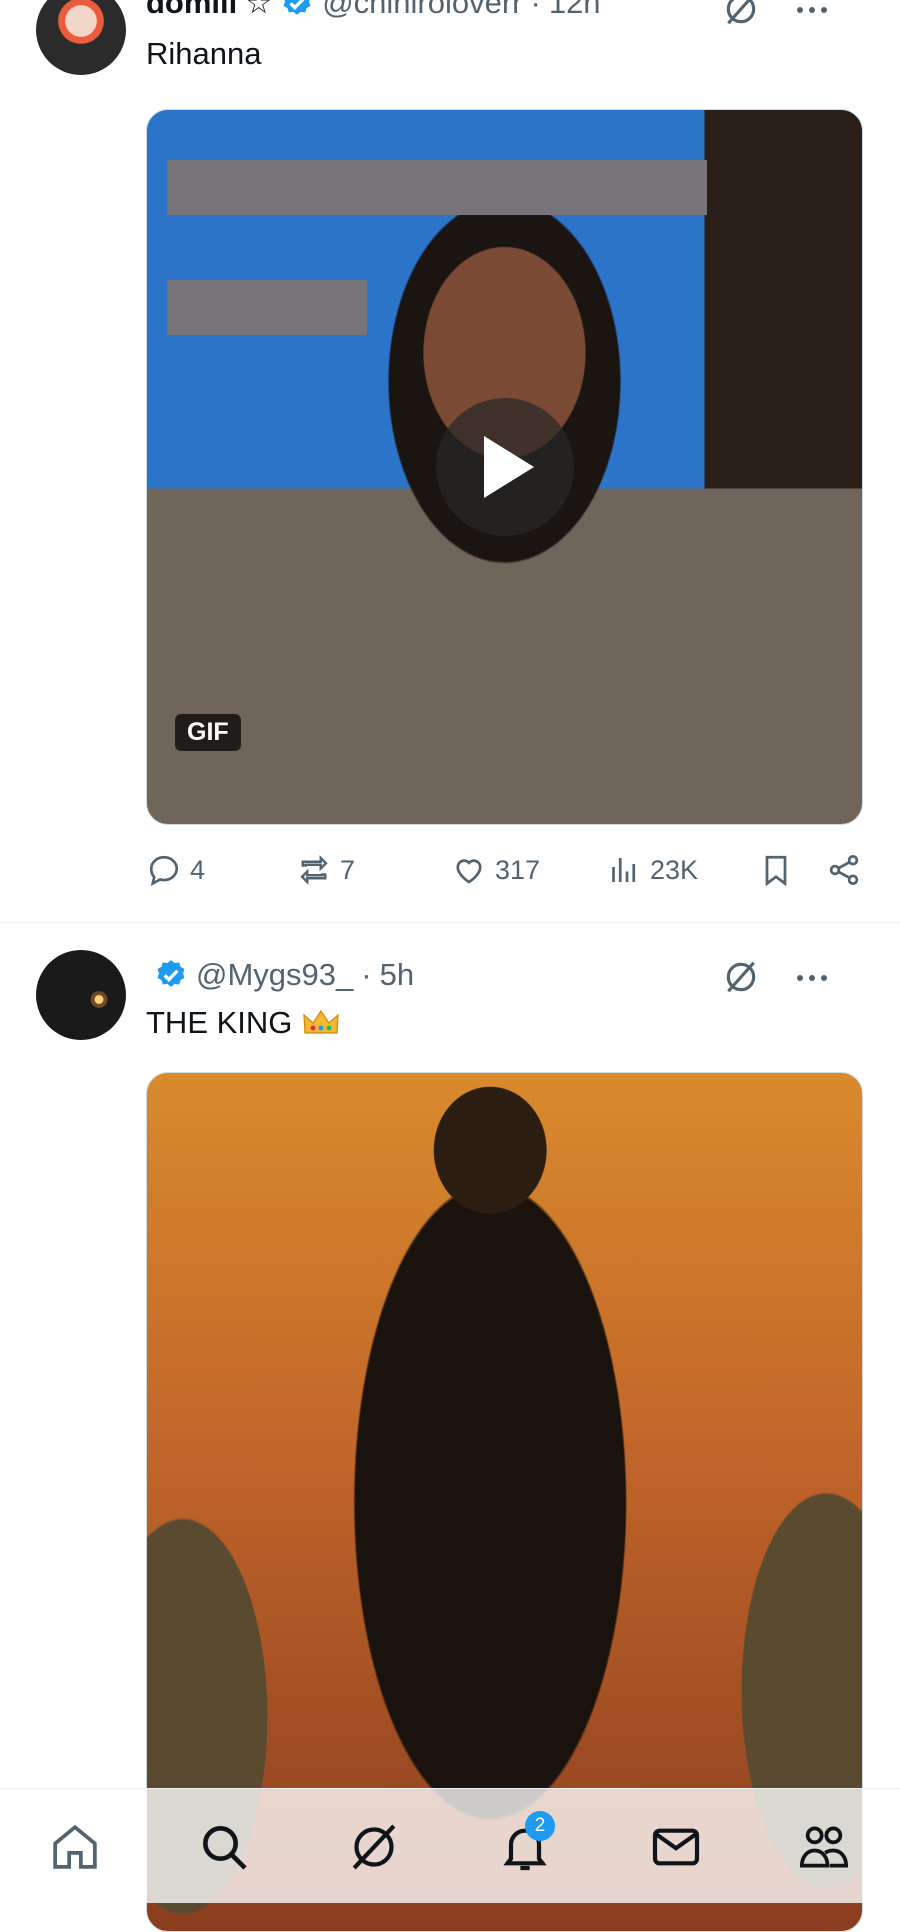 Image resolution: width=900 pixels, height=1932 pixels. I want to click on reply-count: 4, so click(198, 869).